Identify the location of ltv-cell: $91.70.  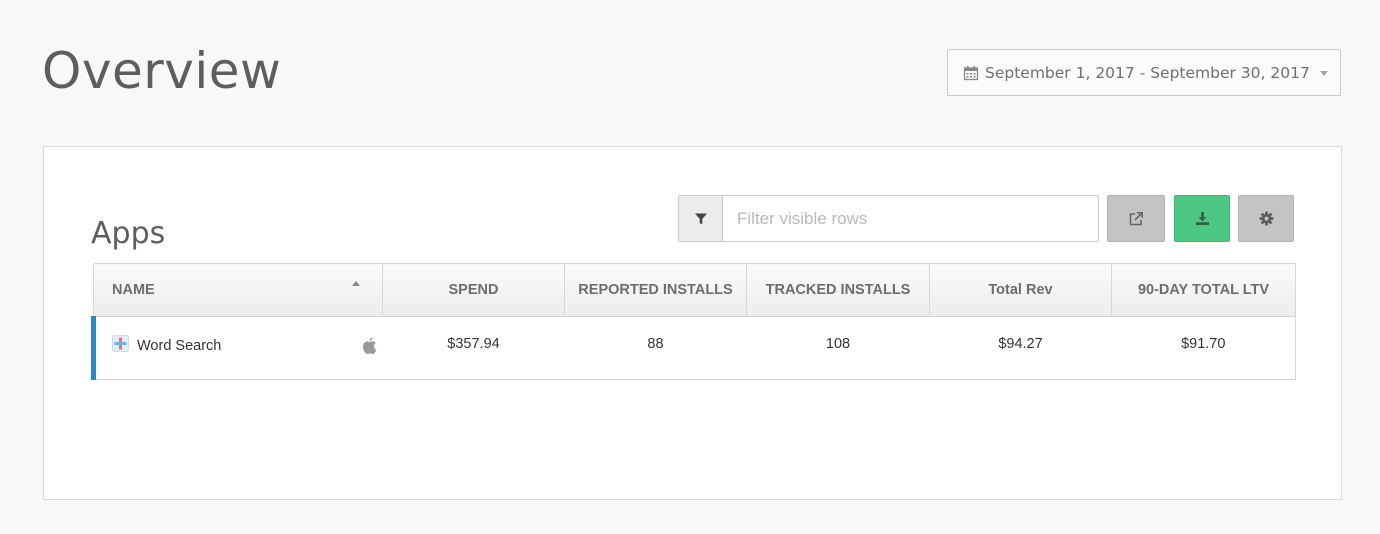
(1203, 348).